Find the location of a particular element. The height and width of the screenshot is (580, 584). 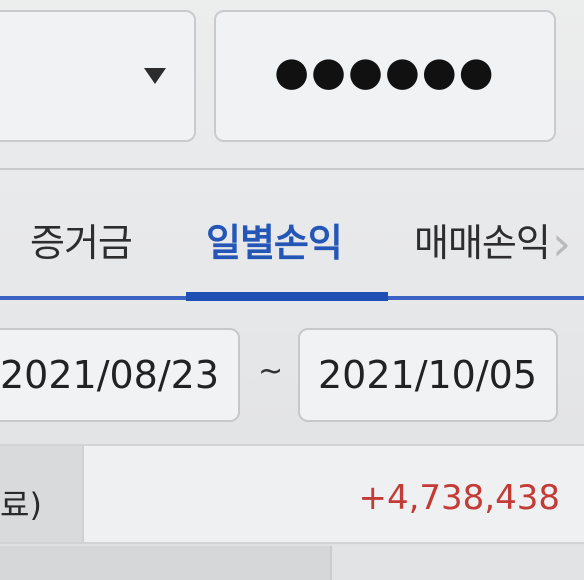

start-date-field: 2021/08/23 is located at coordinates (120, 375).